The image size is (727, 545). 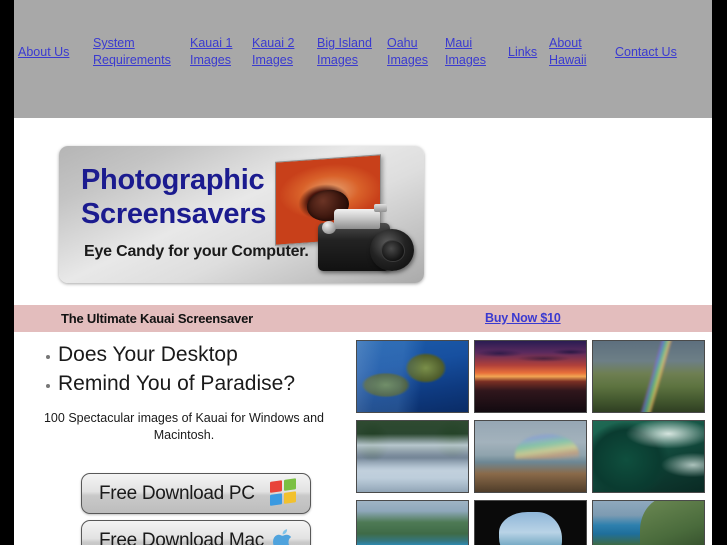 I want to click on promo-headline-item: Does Your Desktop, so click(x=200, y=354).